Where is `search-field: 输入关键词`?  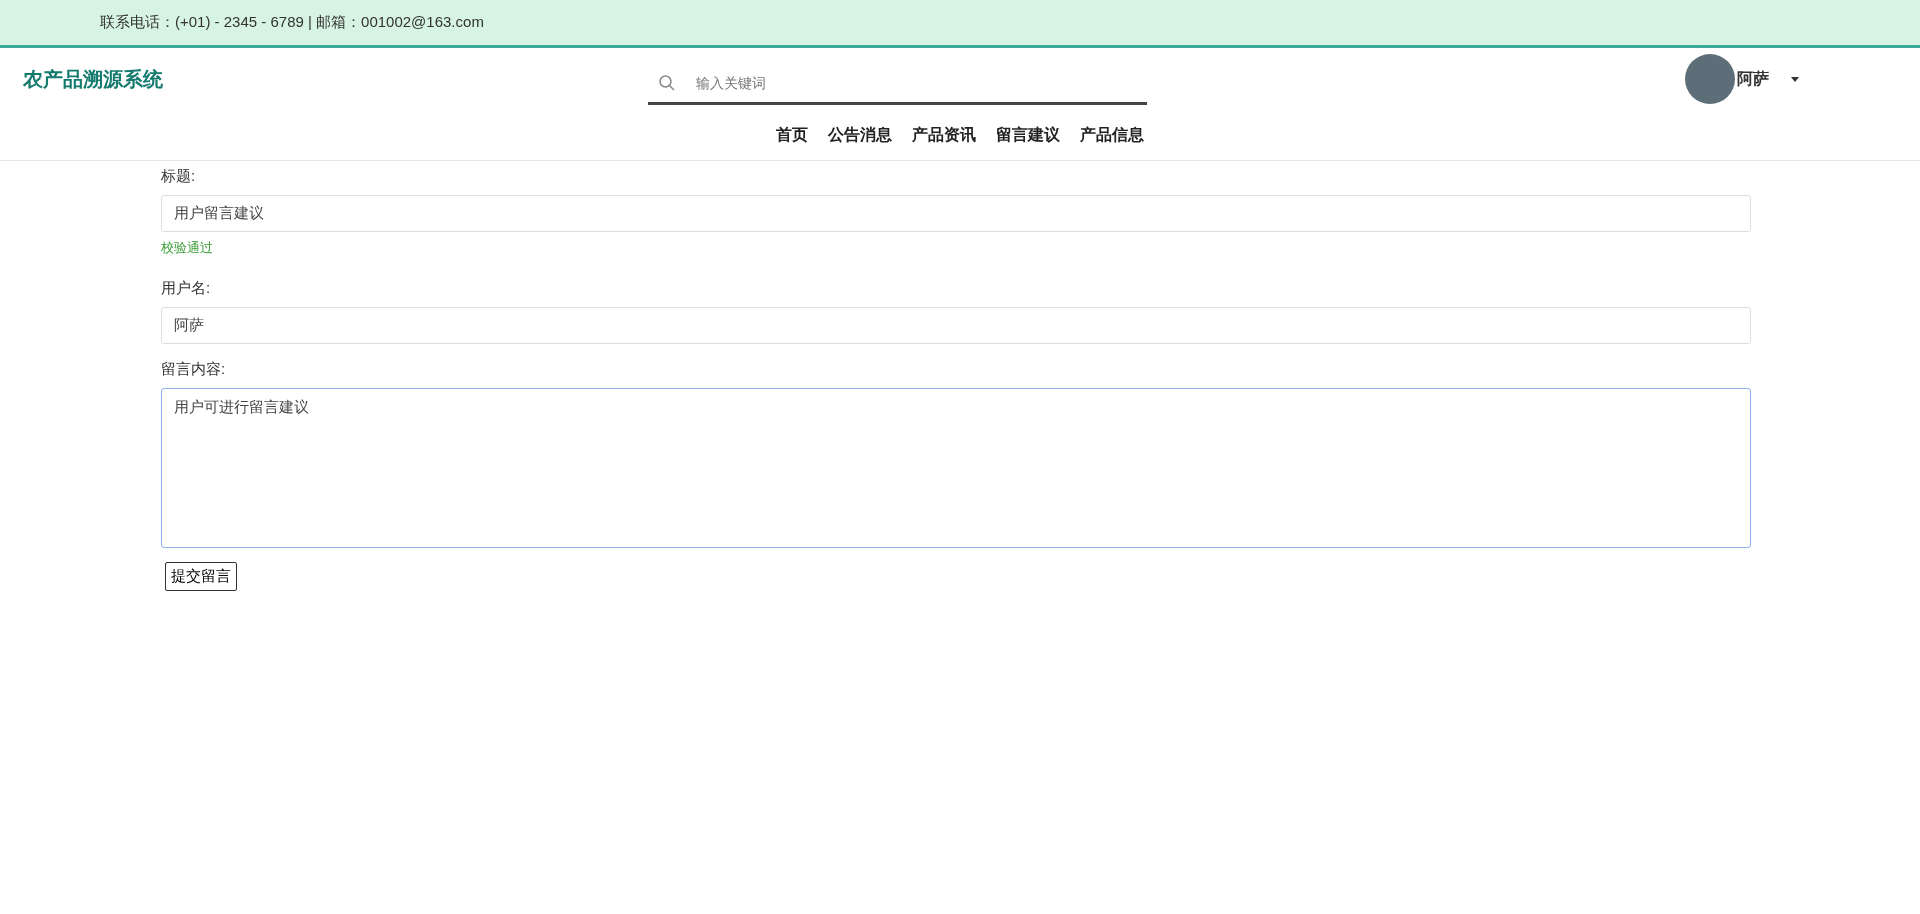
search-field: 输入关键词 is located at coordinates (897, 84).